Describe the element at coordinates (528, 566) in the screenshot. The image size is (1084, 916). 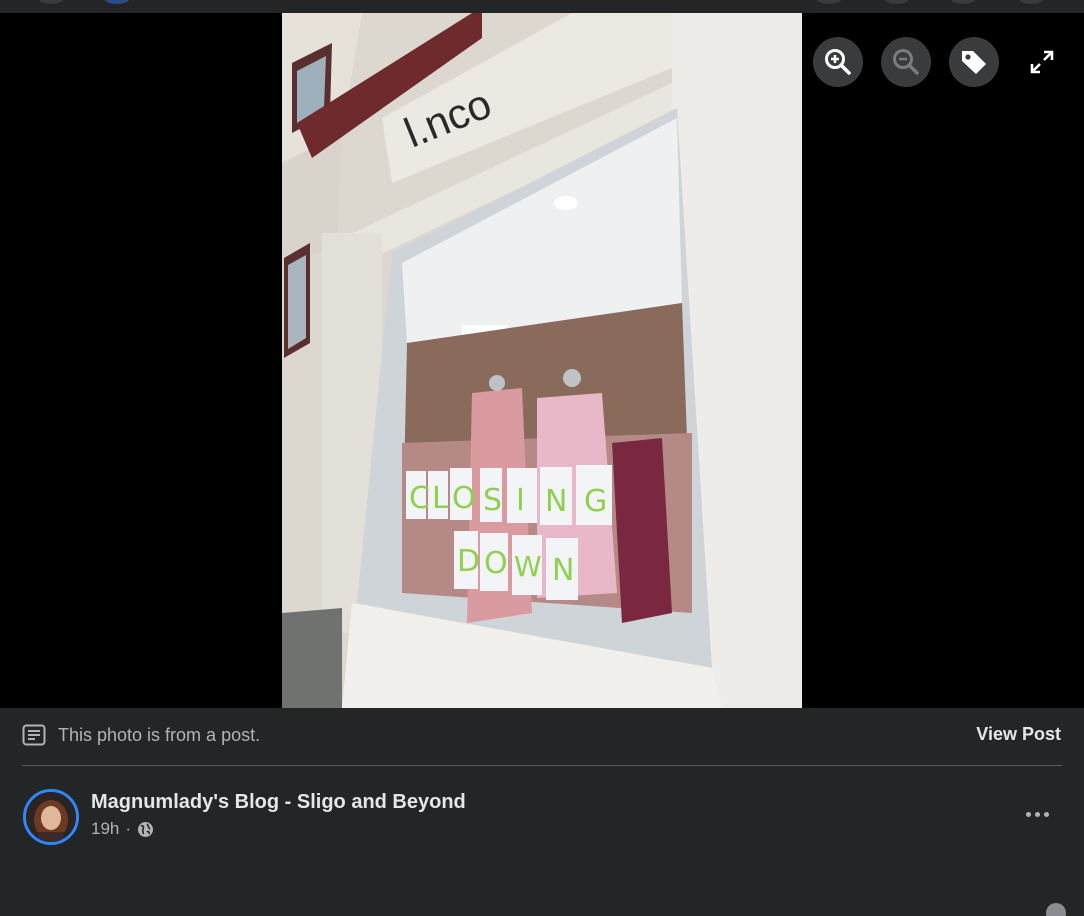
I see `sign-letter: W` at that location.